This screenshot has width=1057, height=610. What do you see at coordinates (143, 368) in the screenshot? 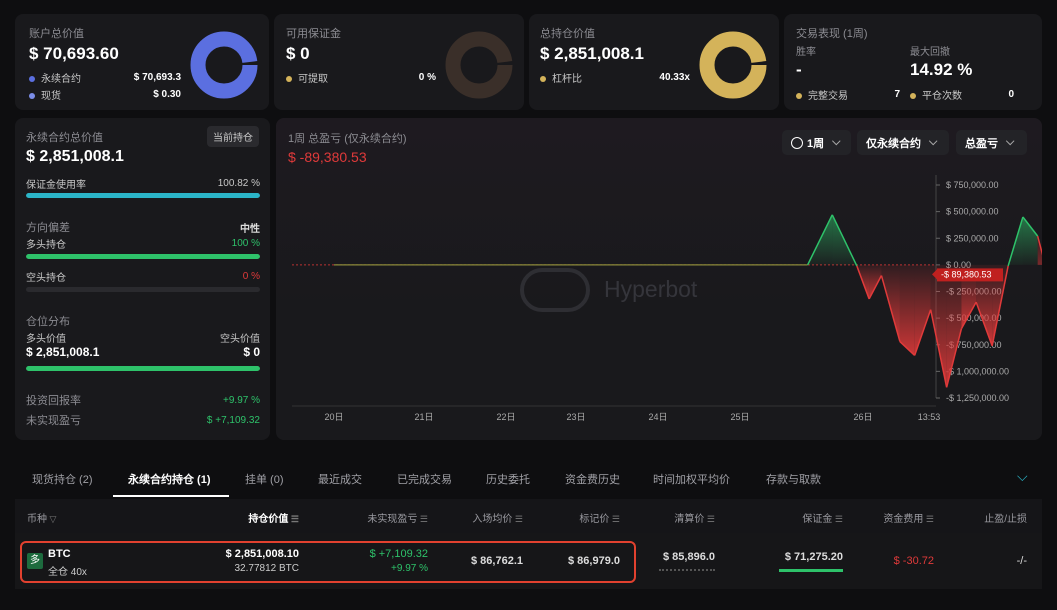
I see `distribution-bar` at bounding box center [143, 368].